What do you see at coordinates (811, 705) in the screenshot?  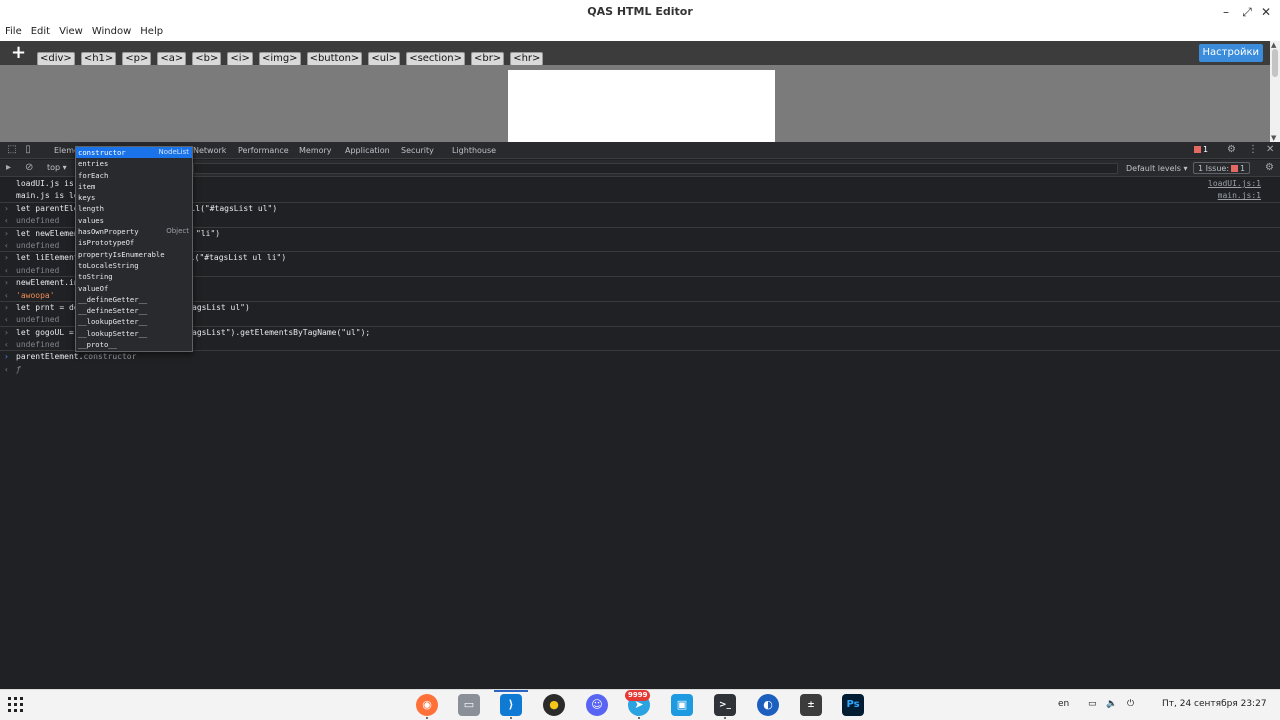 I see `calculator-icon: ±` at bounding box center [811, 705].